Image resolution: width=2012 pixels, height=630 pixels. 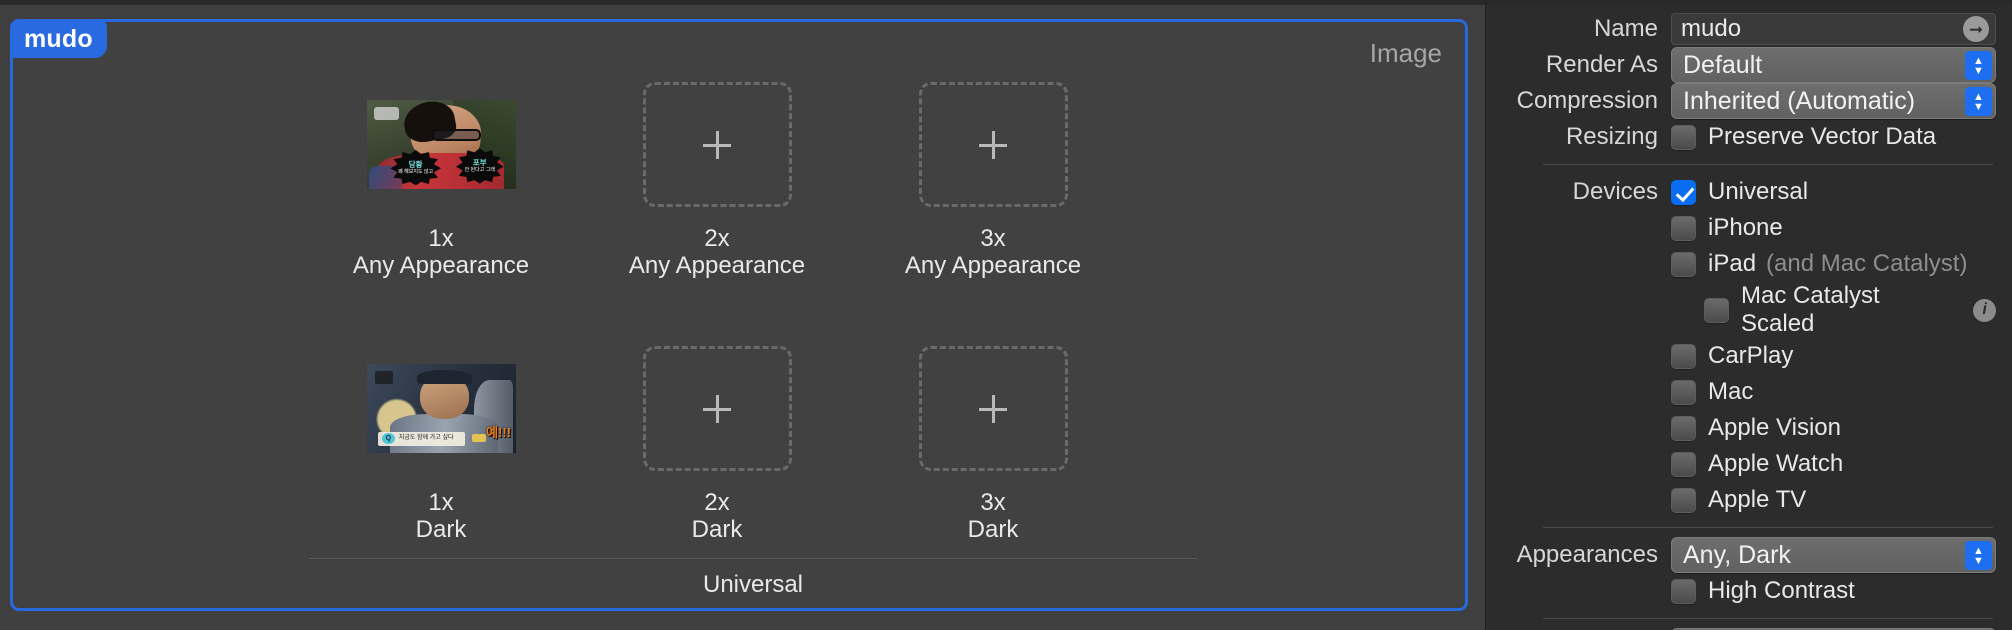 What do you see at coordinates (1727, 228) in the screenshot?
I see `device-checkbox-row-iphone: iPhone` at bounding box center [1727, 228].